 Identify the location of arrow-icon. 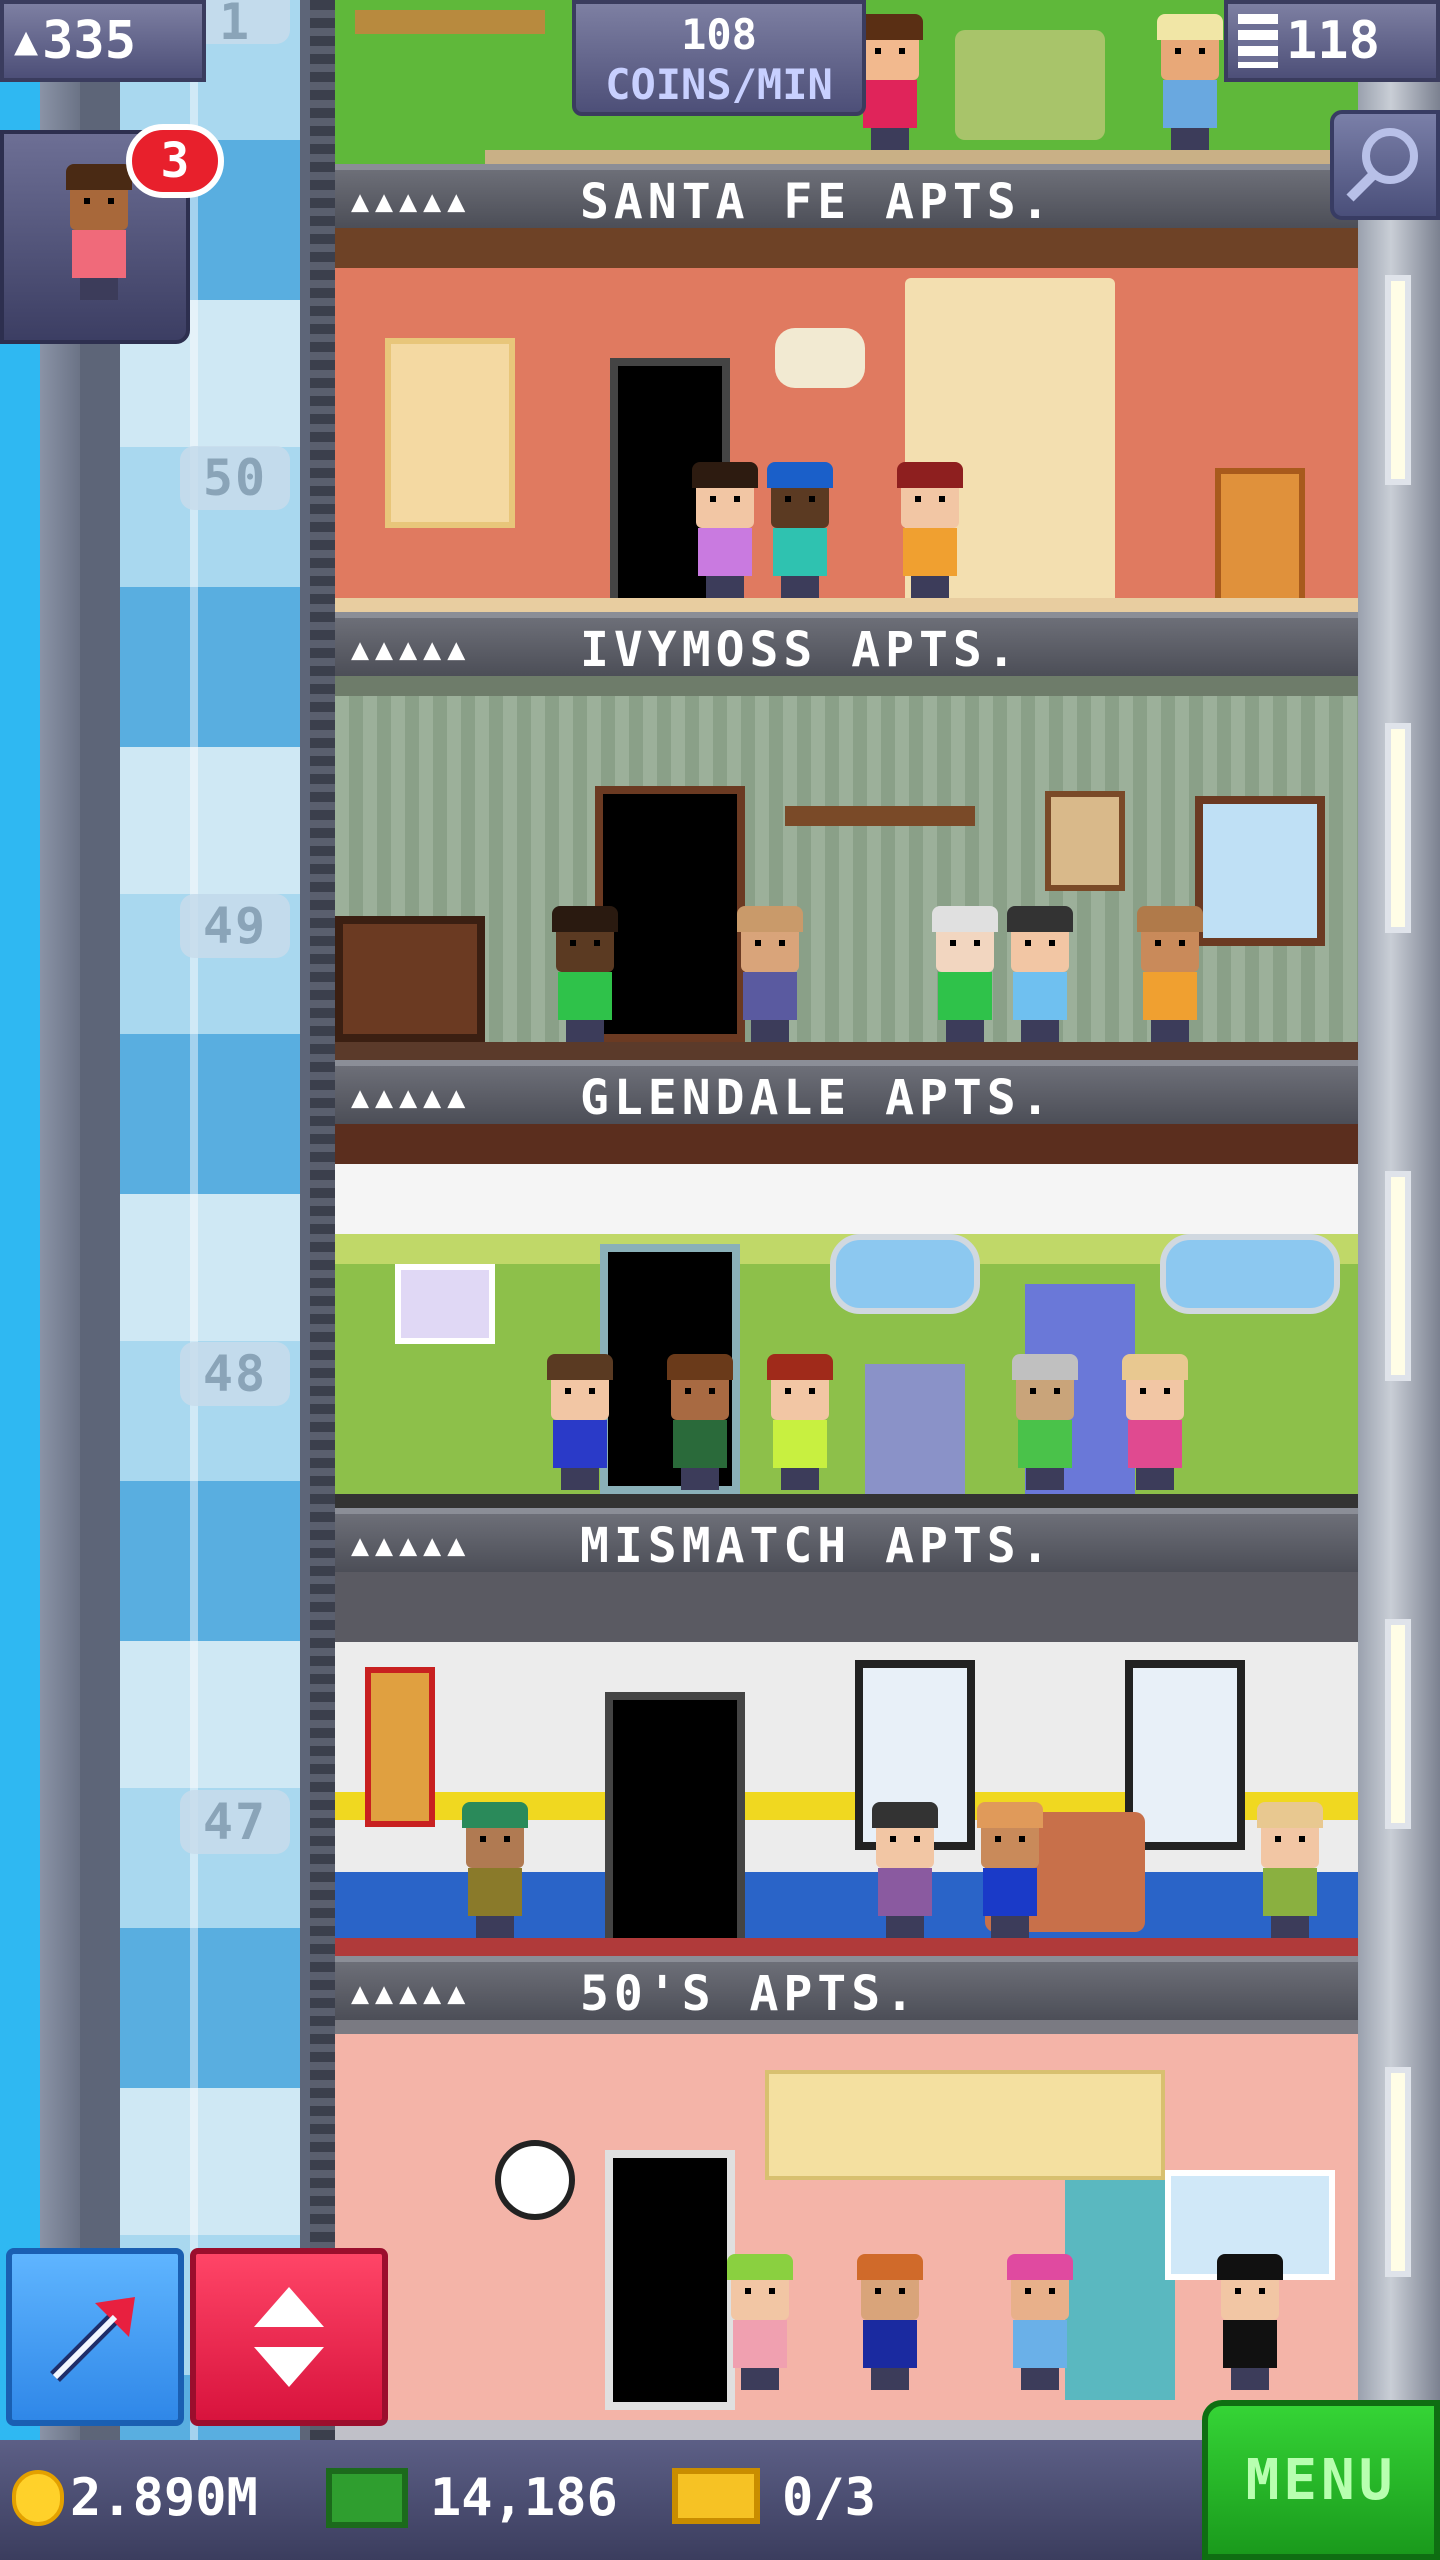
(92, 2339).